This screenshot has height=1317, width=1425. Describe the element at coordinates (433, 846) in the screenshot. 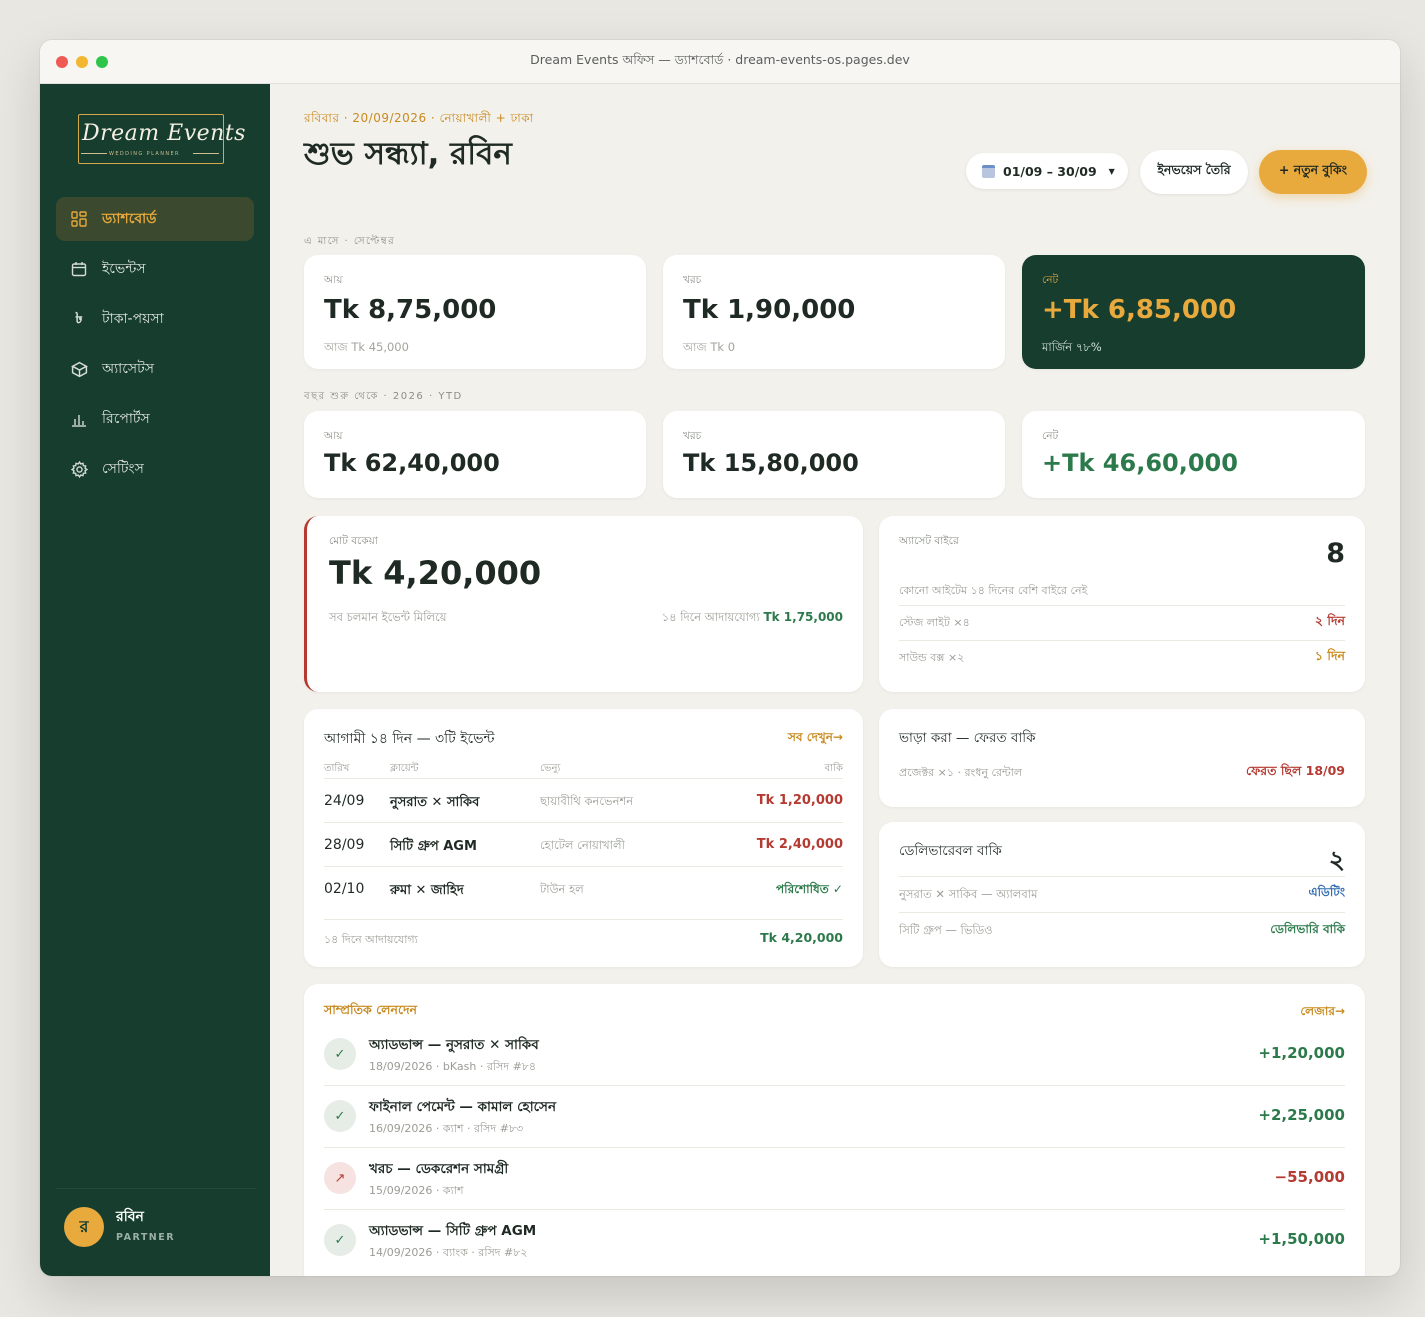

I see `event-client: সিটি গ্রুপ AGM` at that location.